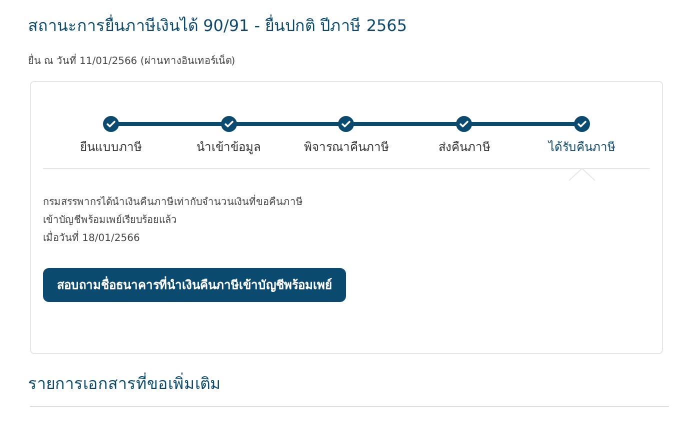  I want to click on step-label: ยืนแบบภาษี, so click(111, 147).